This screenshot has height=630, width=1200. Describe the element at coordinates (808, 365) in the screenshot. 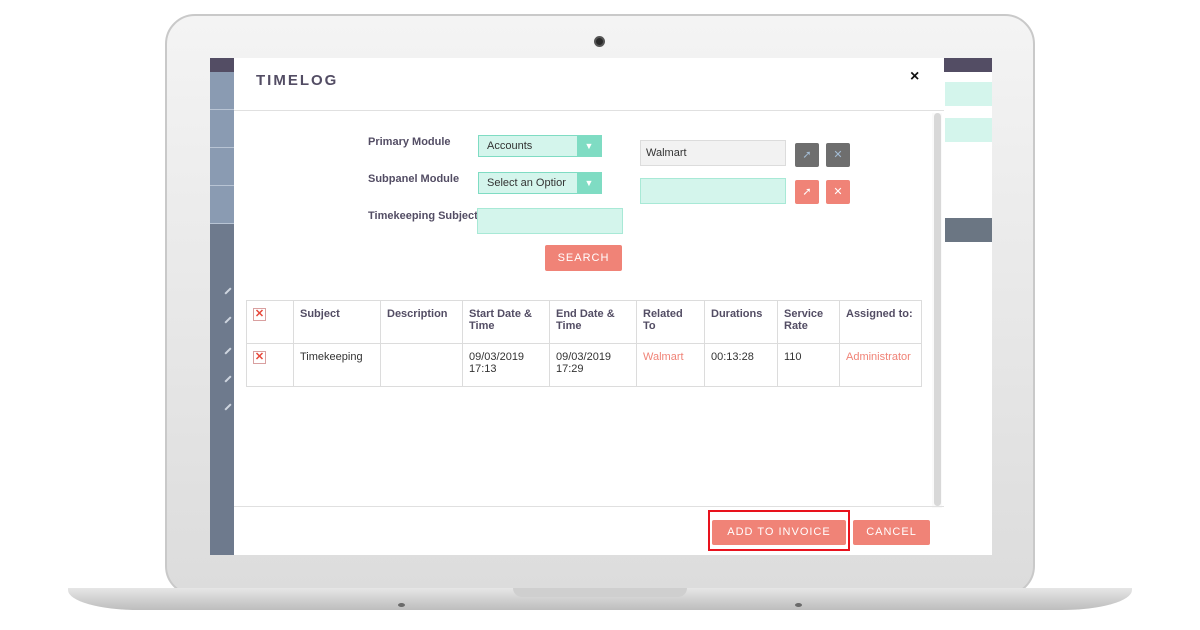

I see `cell-service-rate: 110` at that location.